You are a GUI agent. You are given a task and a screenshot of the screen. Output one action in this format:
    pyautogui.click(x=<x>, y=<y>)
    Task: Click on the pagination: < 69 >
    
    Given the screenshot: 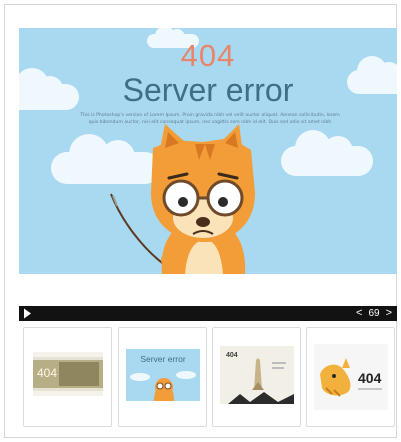 What is the action you would take?
    pyautogui.click(x=374, y=313)
    